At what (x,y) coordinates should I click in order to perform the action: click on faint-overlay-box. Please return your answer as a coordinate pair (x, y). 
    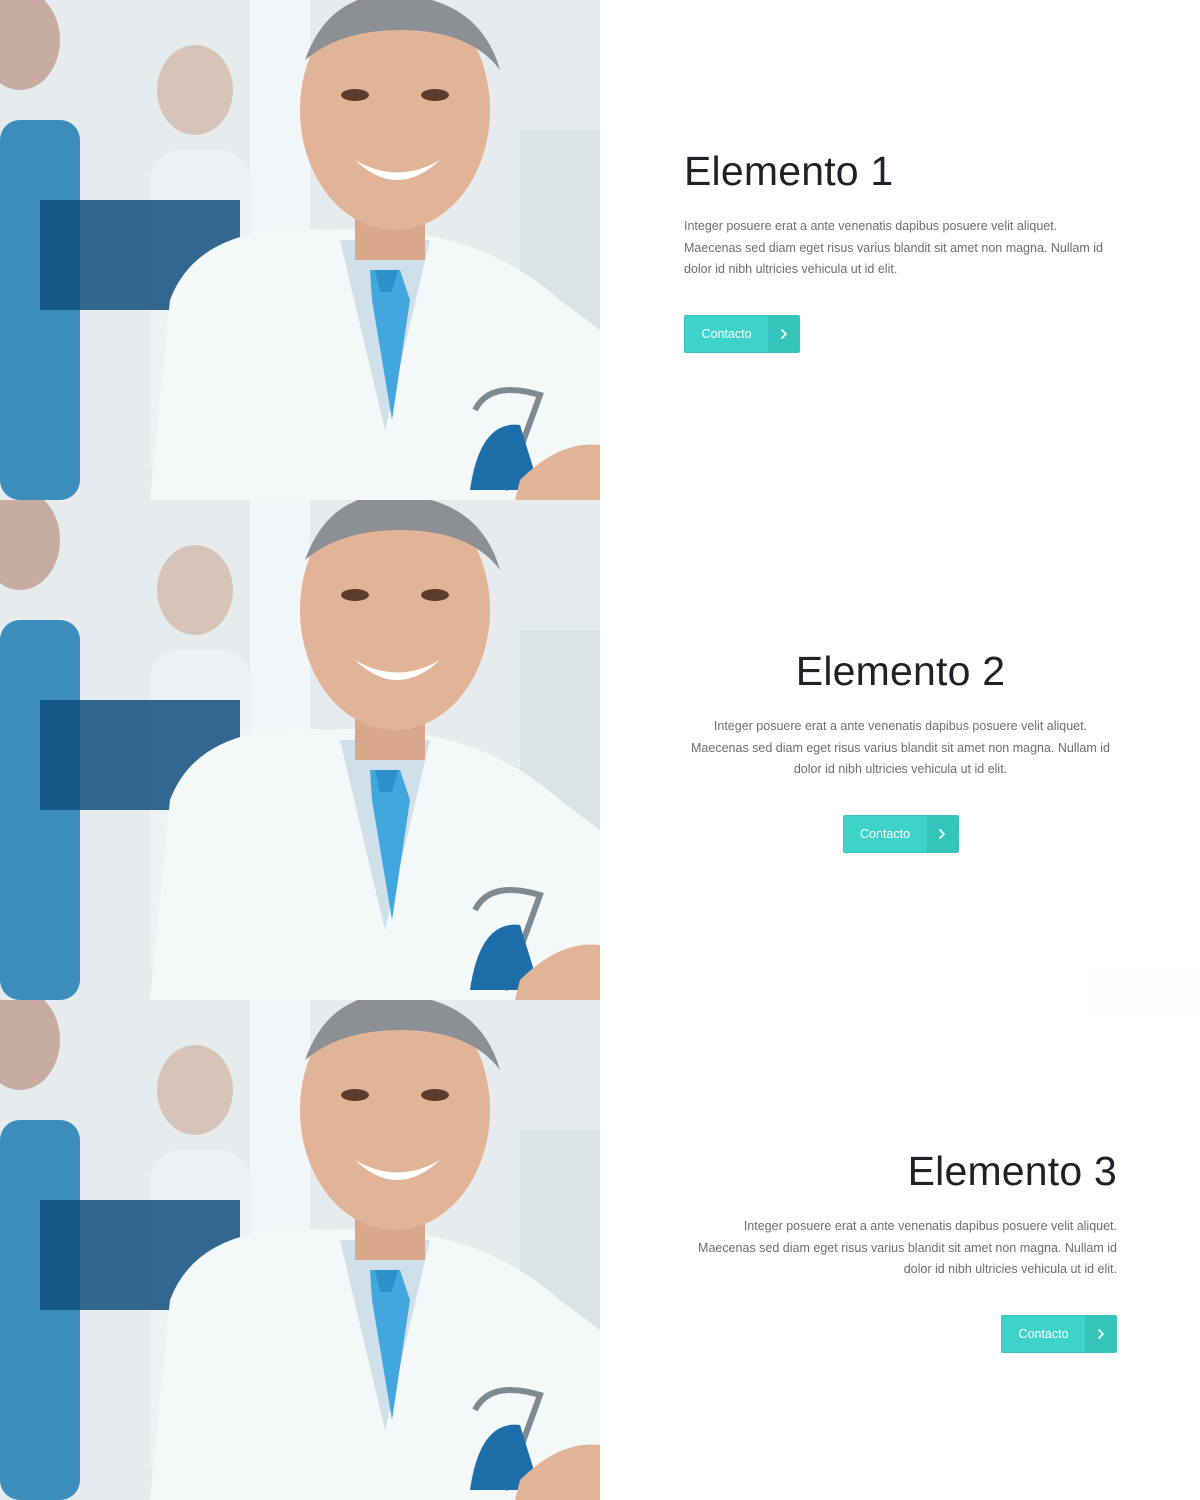
    Looking at the image, I should click on (1144, 992).